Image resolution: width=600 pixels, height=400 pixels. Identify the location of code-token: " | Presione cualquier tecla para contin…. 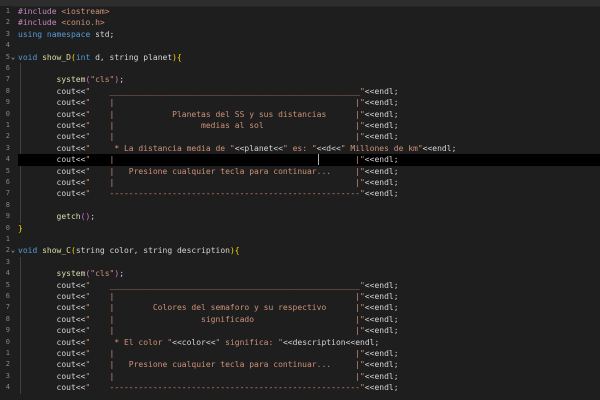
(225, 365).